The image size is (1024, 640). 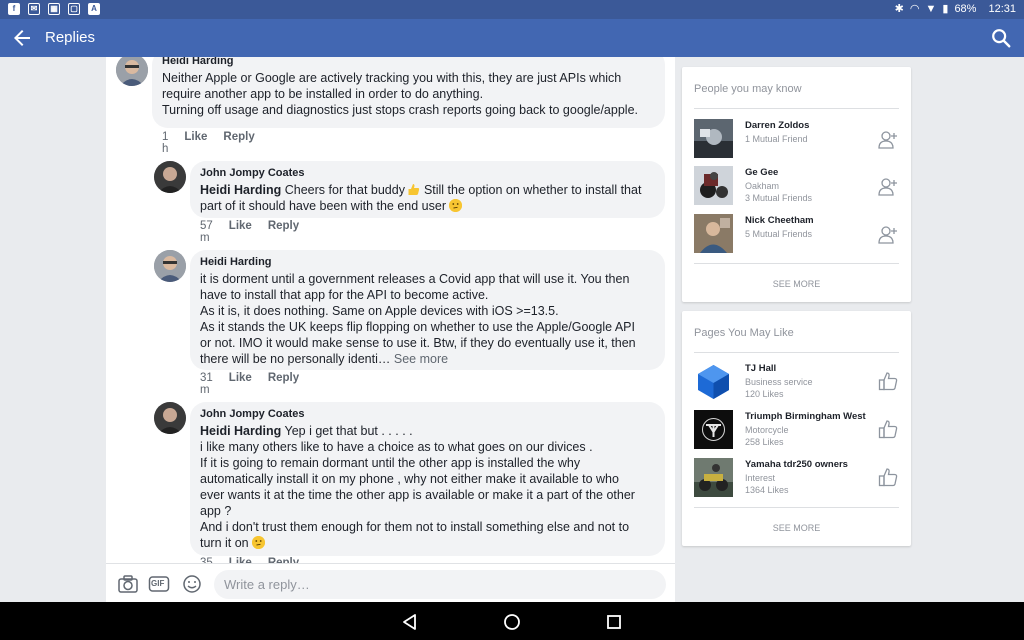 What do you see at coordinates (796, 528) in the screenshot?
I see `see-more-pages-link: SEE MORE` at bounding box center [796, 528].